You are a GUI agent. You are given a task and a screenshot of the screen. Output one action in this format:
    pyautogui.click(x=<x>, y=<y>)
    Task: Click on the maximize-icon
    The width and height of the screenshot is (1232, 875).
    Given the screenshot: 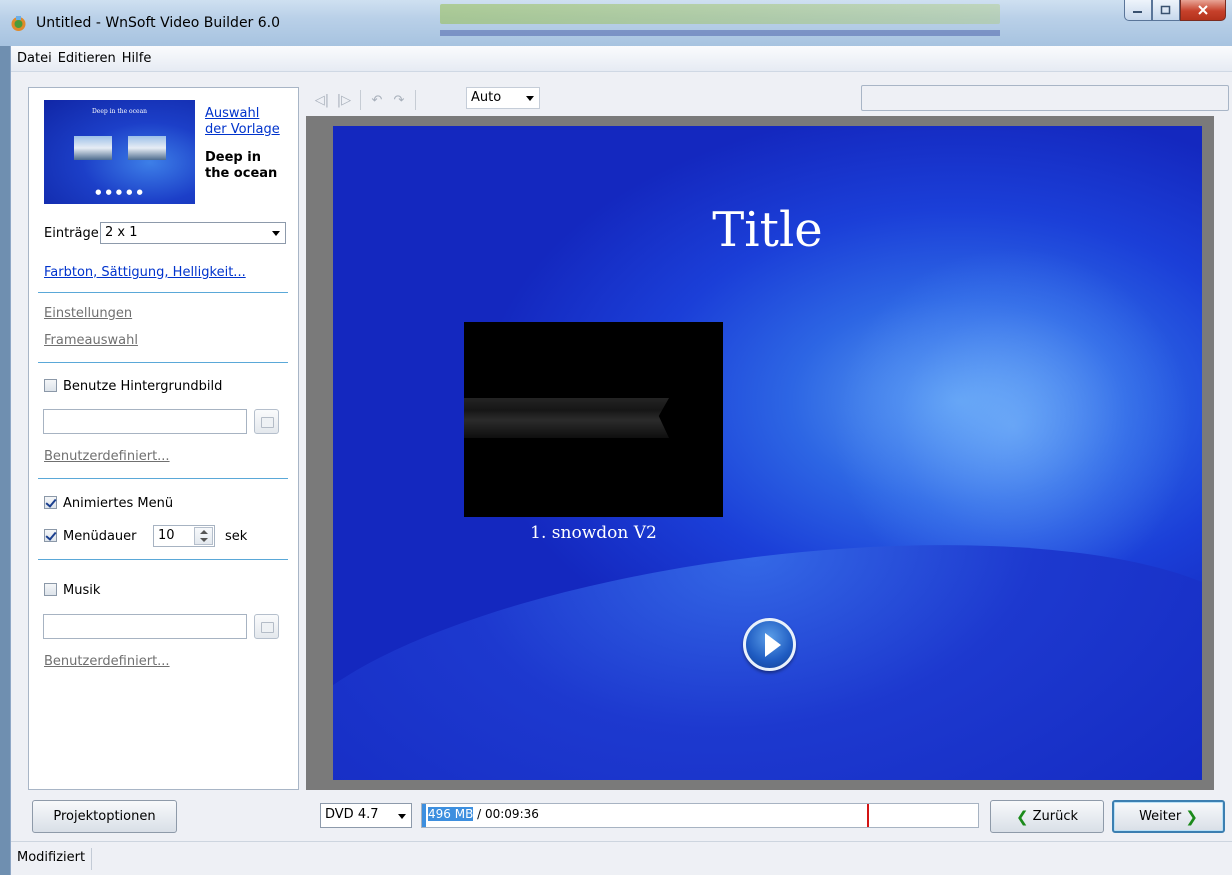 What is the action you would take?
    pyautogui.click(x=1165, y=10)
    